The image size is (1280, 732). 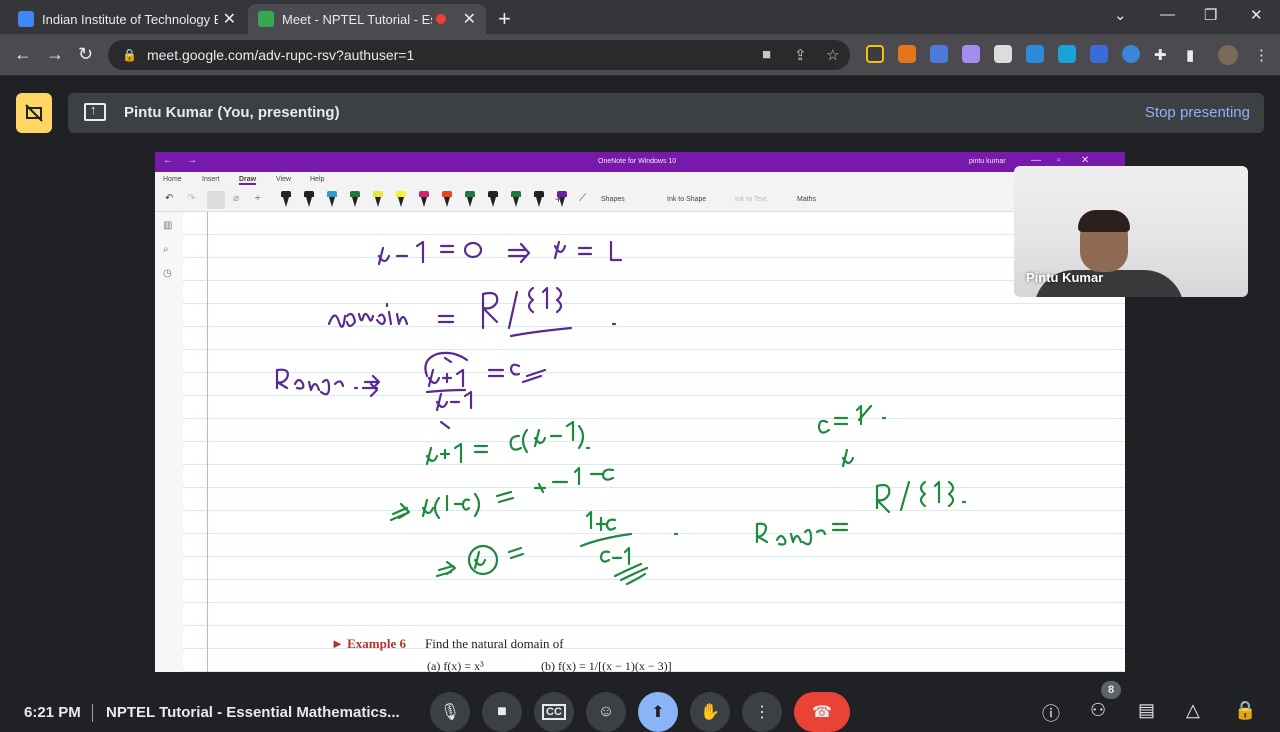 What do you see at coordinates (450, 712) in the screenshot?
I see `microphone-button: 🎙` at bounding box center [450, 712].